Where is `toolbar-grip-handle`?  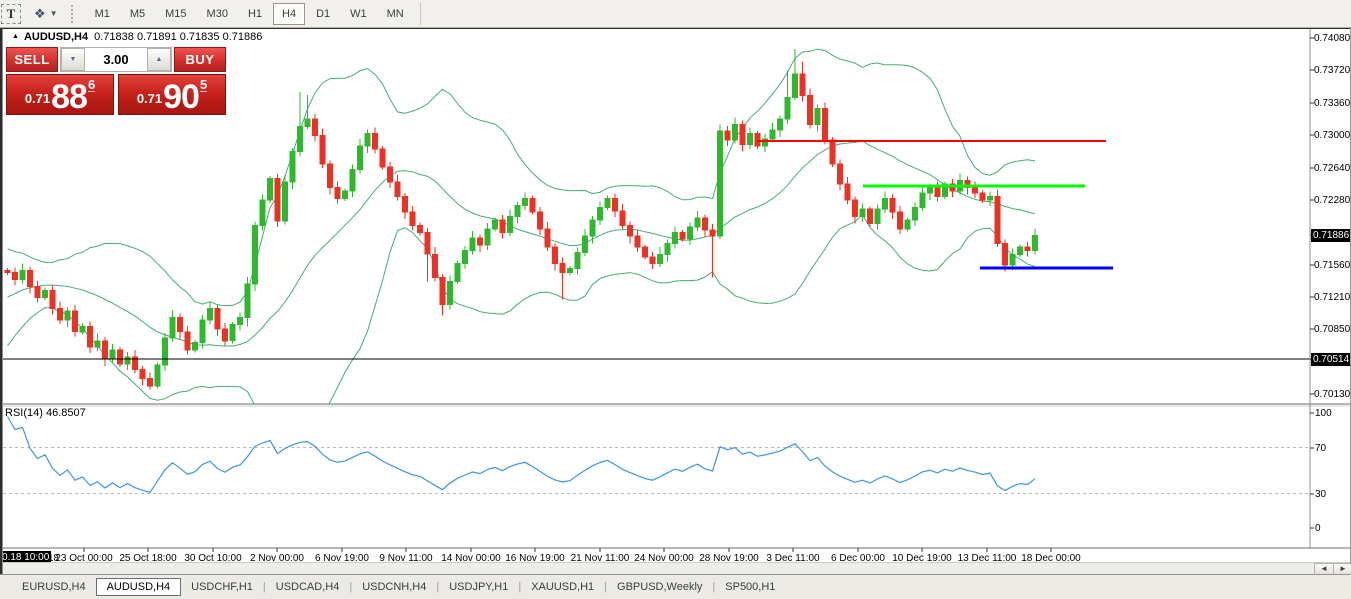 toolbar-grip-handle is located at coordinates (73, 13).